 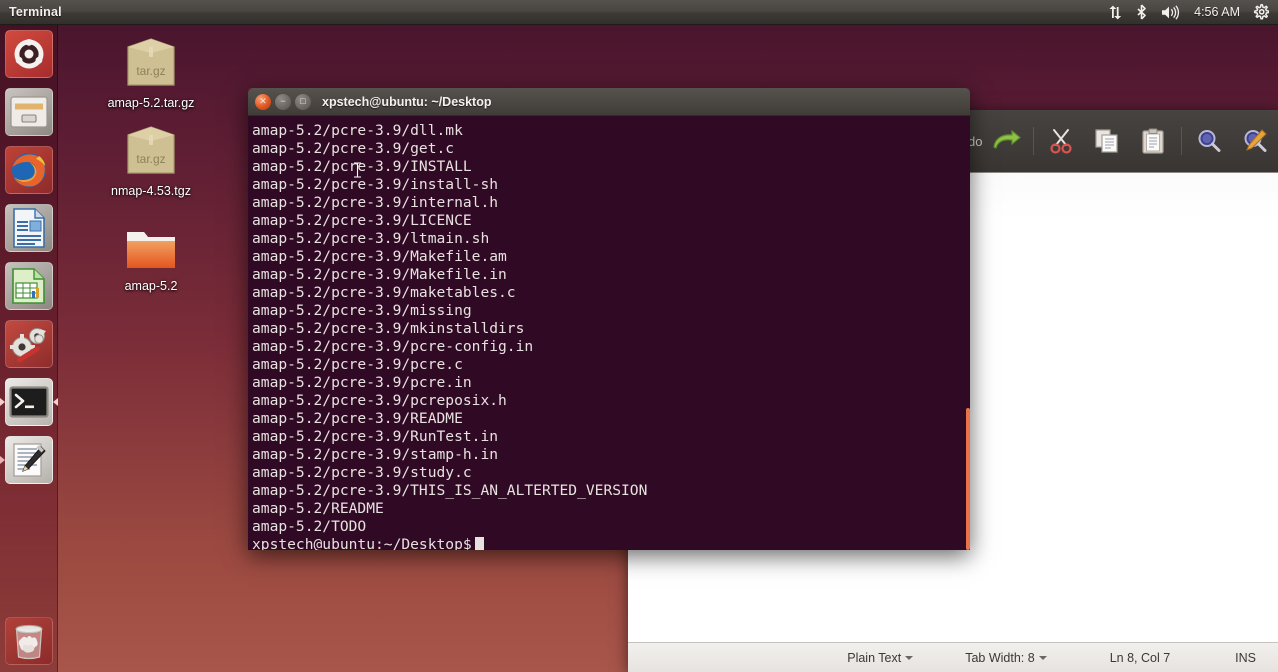 What do you see at coordinates (1261, 12) in the screenshot?
I see `gear-icon` at bounding box center [1261, 12].